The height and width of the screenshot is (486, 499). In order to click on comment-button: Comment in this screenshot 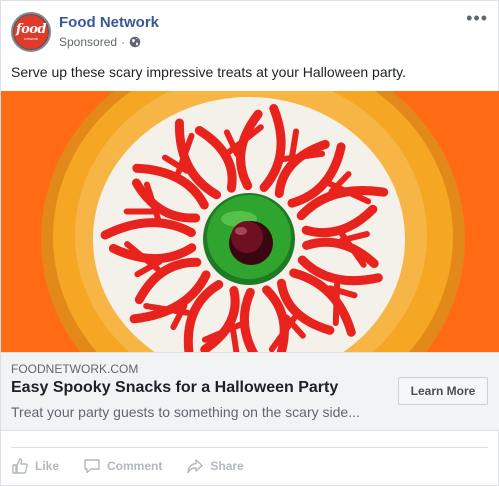, I will do `click(122, 466)`.